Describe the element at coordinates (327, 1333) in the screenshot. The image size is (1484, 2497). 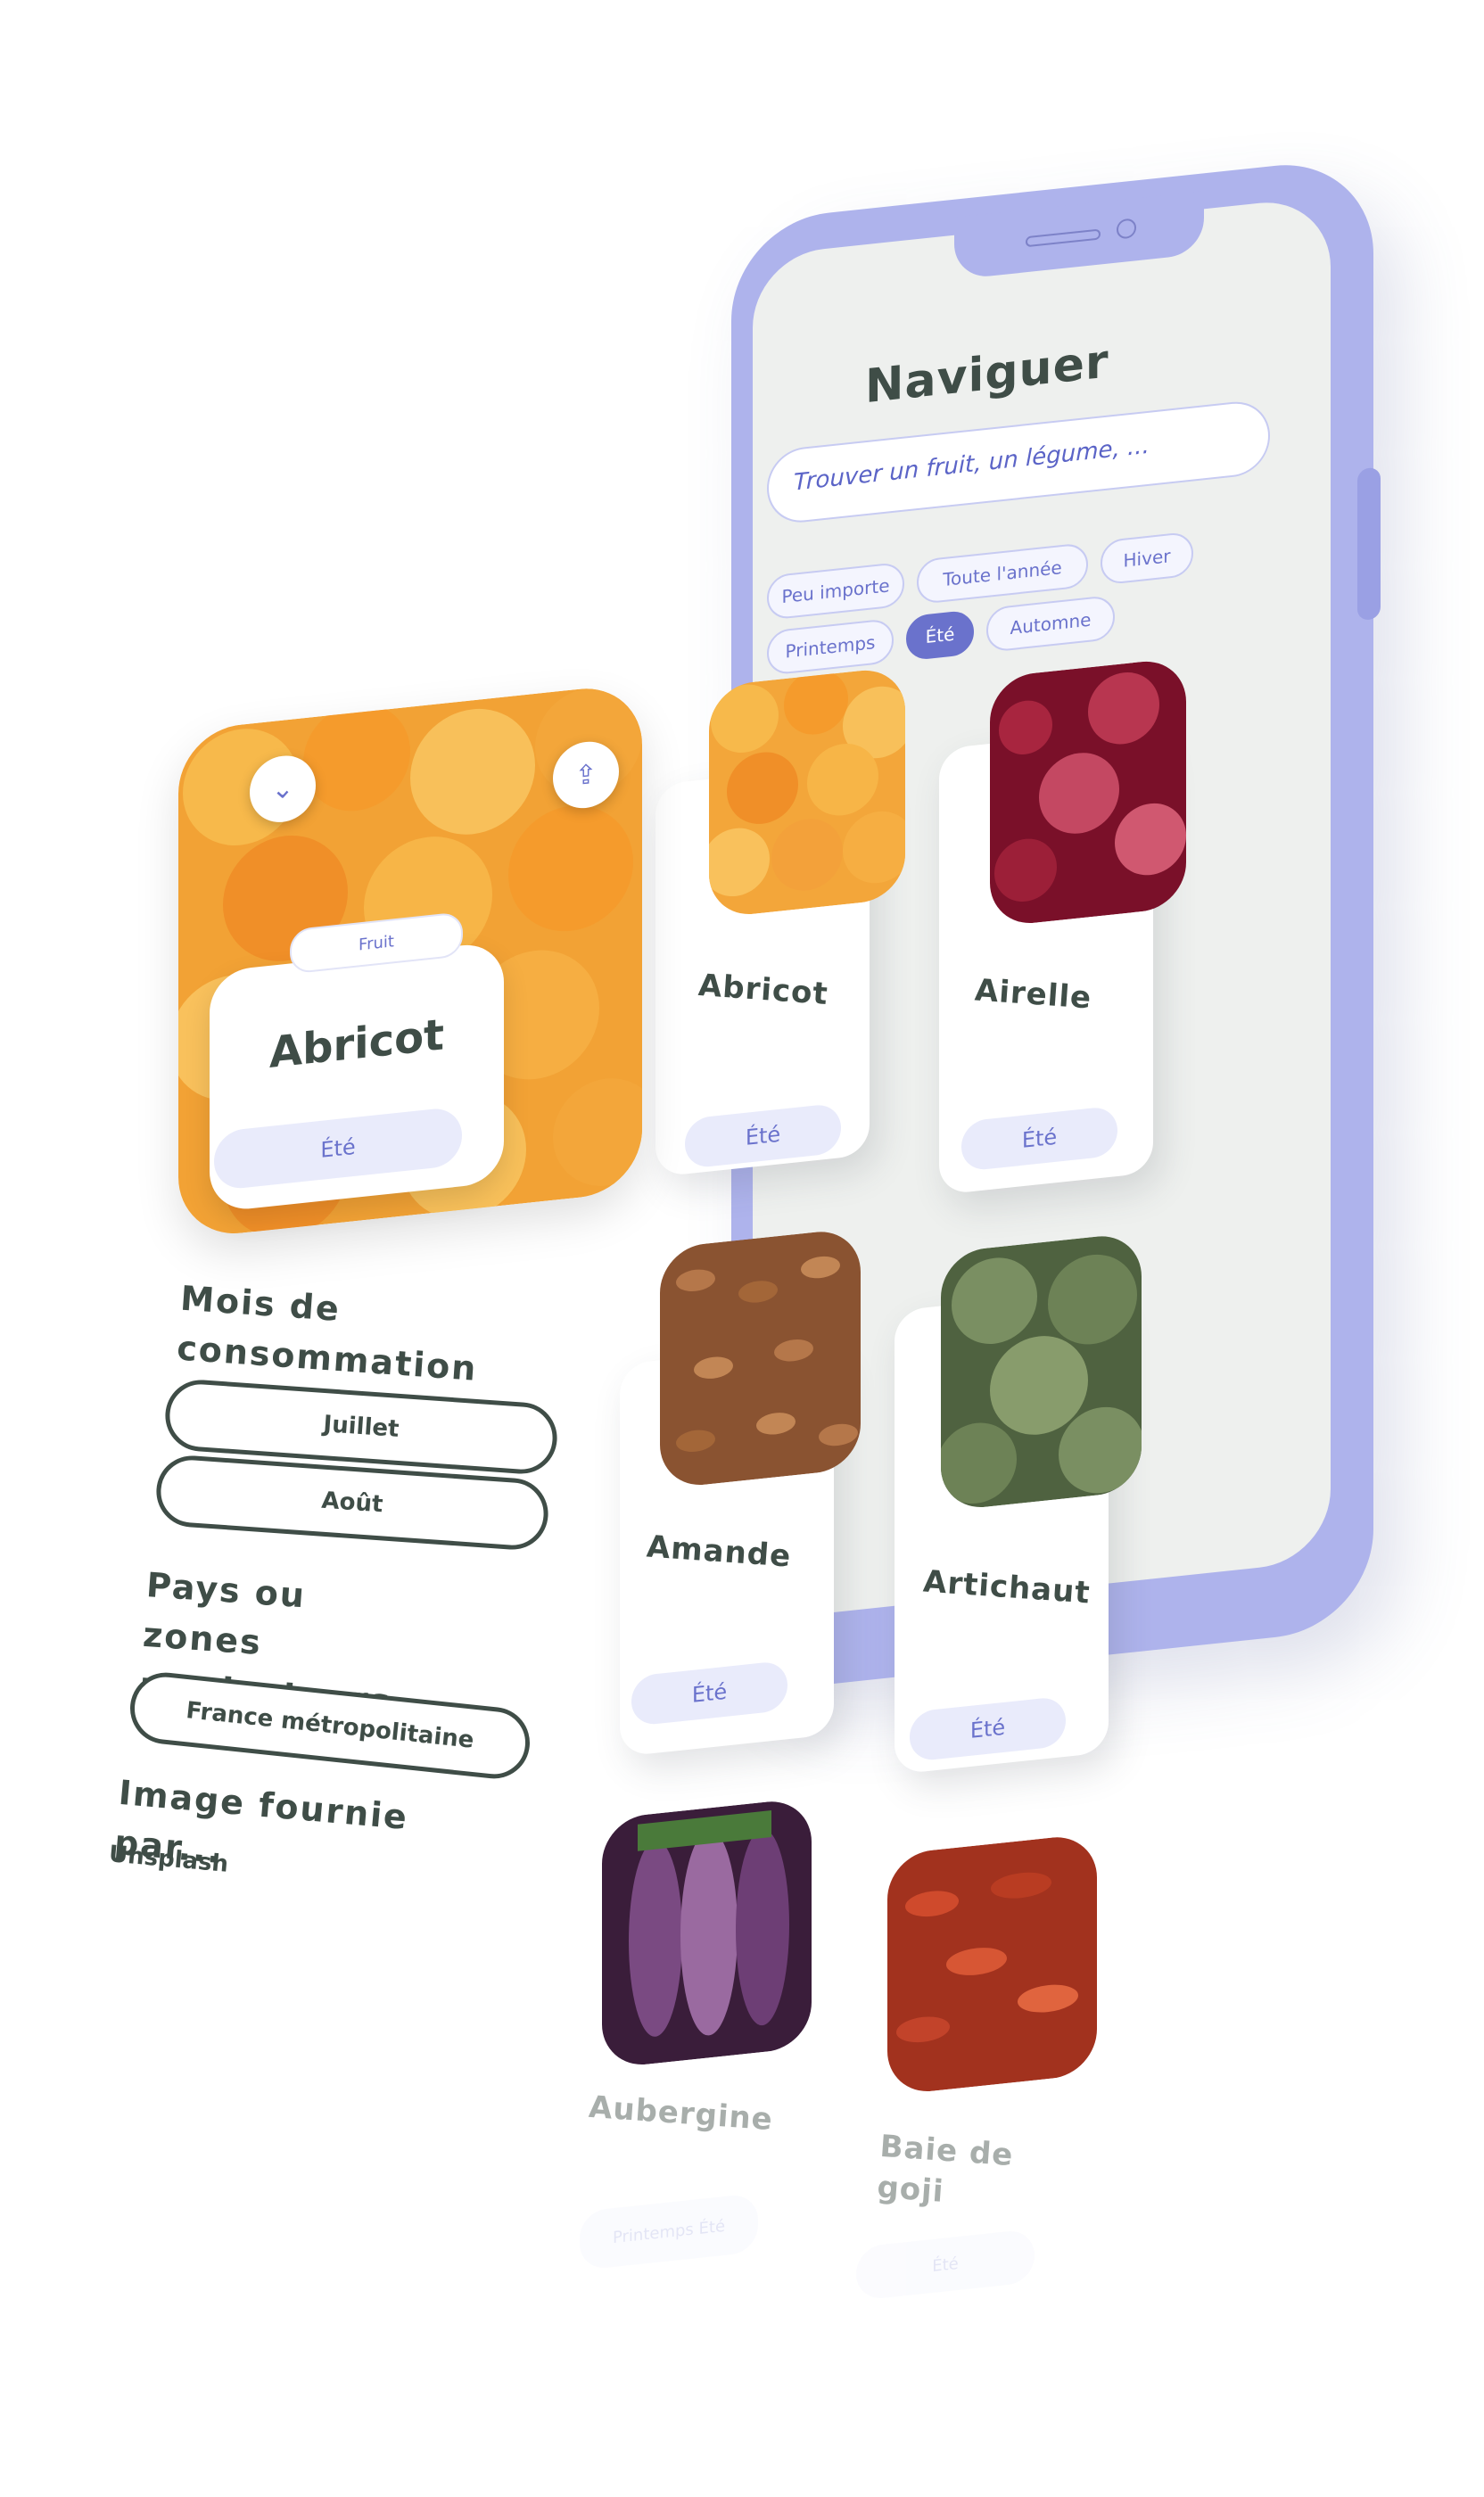
I see `months-heading: Mois de consommation` at that location.